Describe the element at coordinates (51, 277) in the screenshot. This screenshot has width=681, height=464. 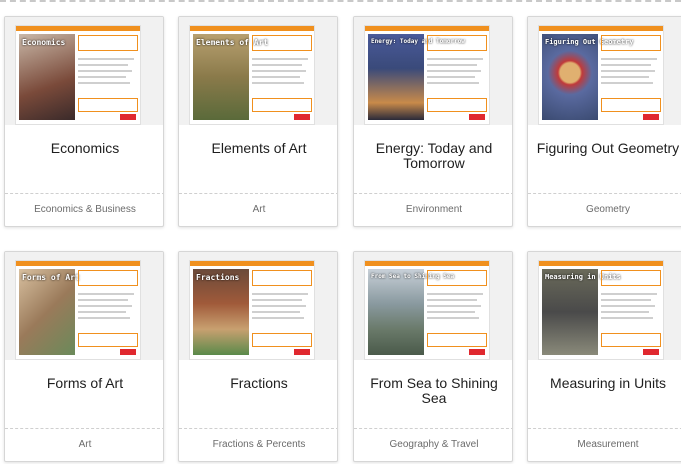
I see `thumbnail-title: Forms of Art` at that location.